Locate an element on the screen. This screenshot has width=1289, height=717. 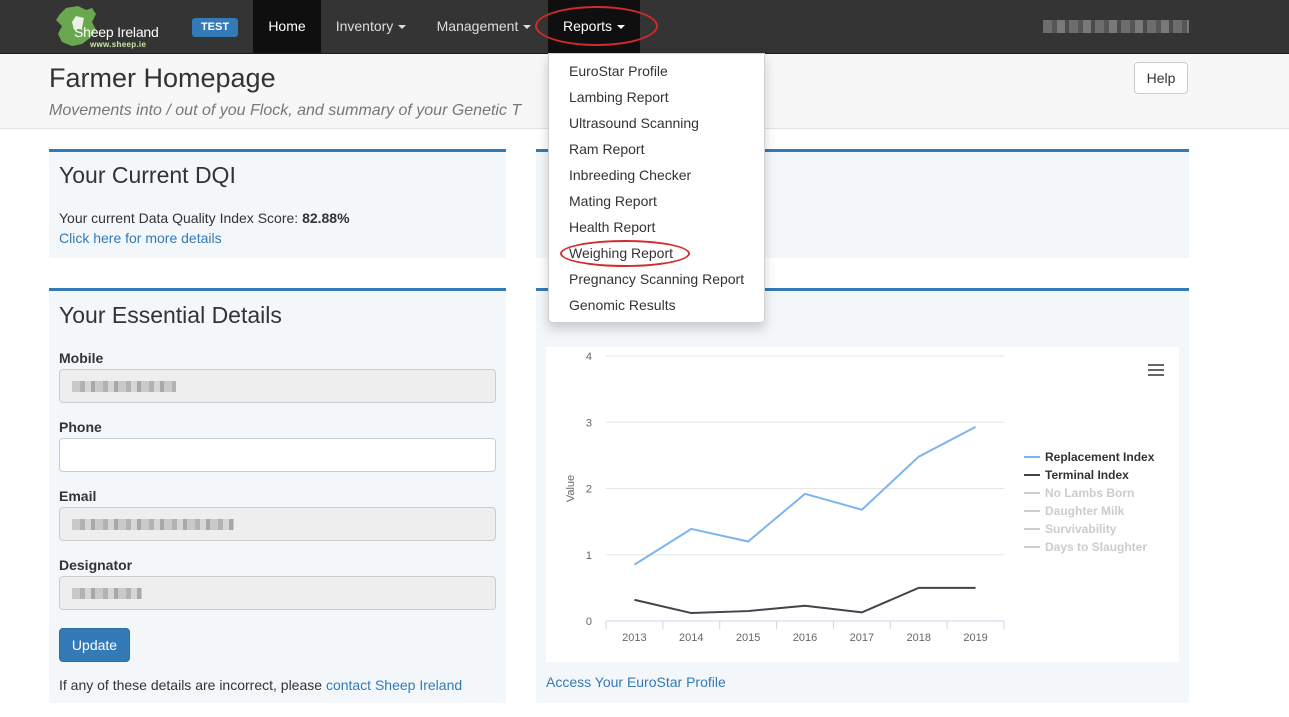
series-line-replacement-index is located at coordinates (805, 496).